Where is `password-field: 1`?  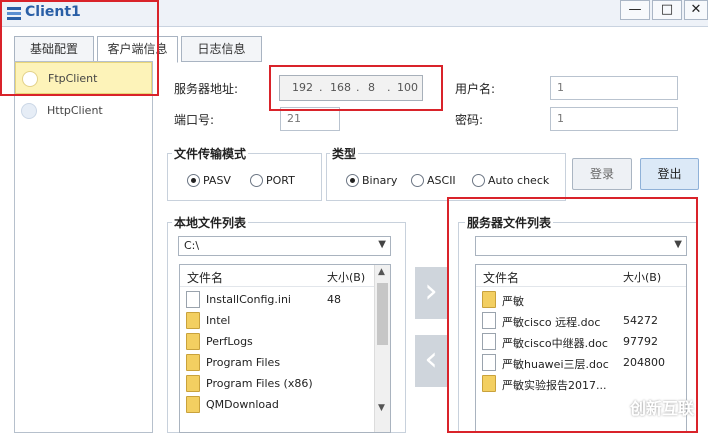 password-field: 1 is located at coordinates (614, 119).